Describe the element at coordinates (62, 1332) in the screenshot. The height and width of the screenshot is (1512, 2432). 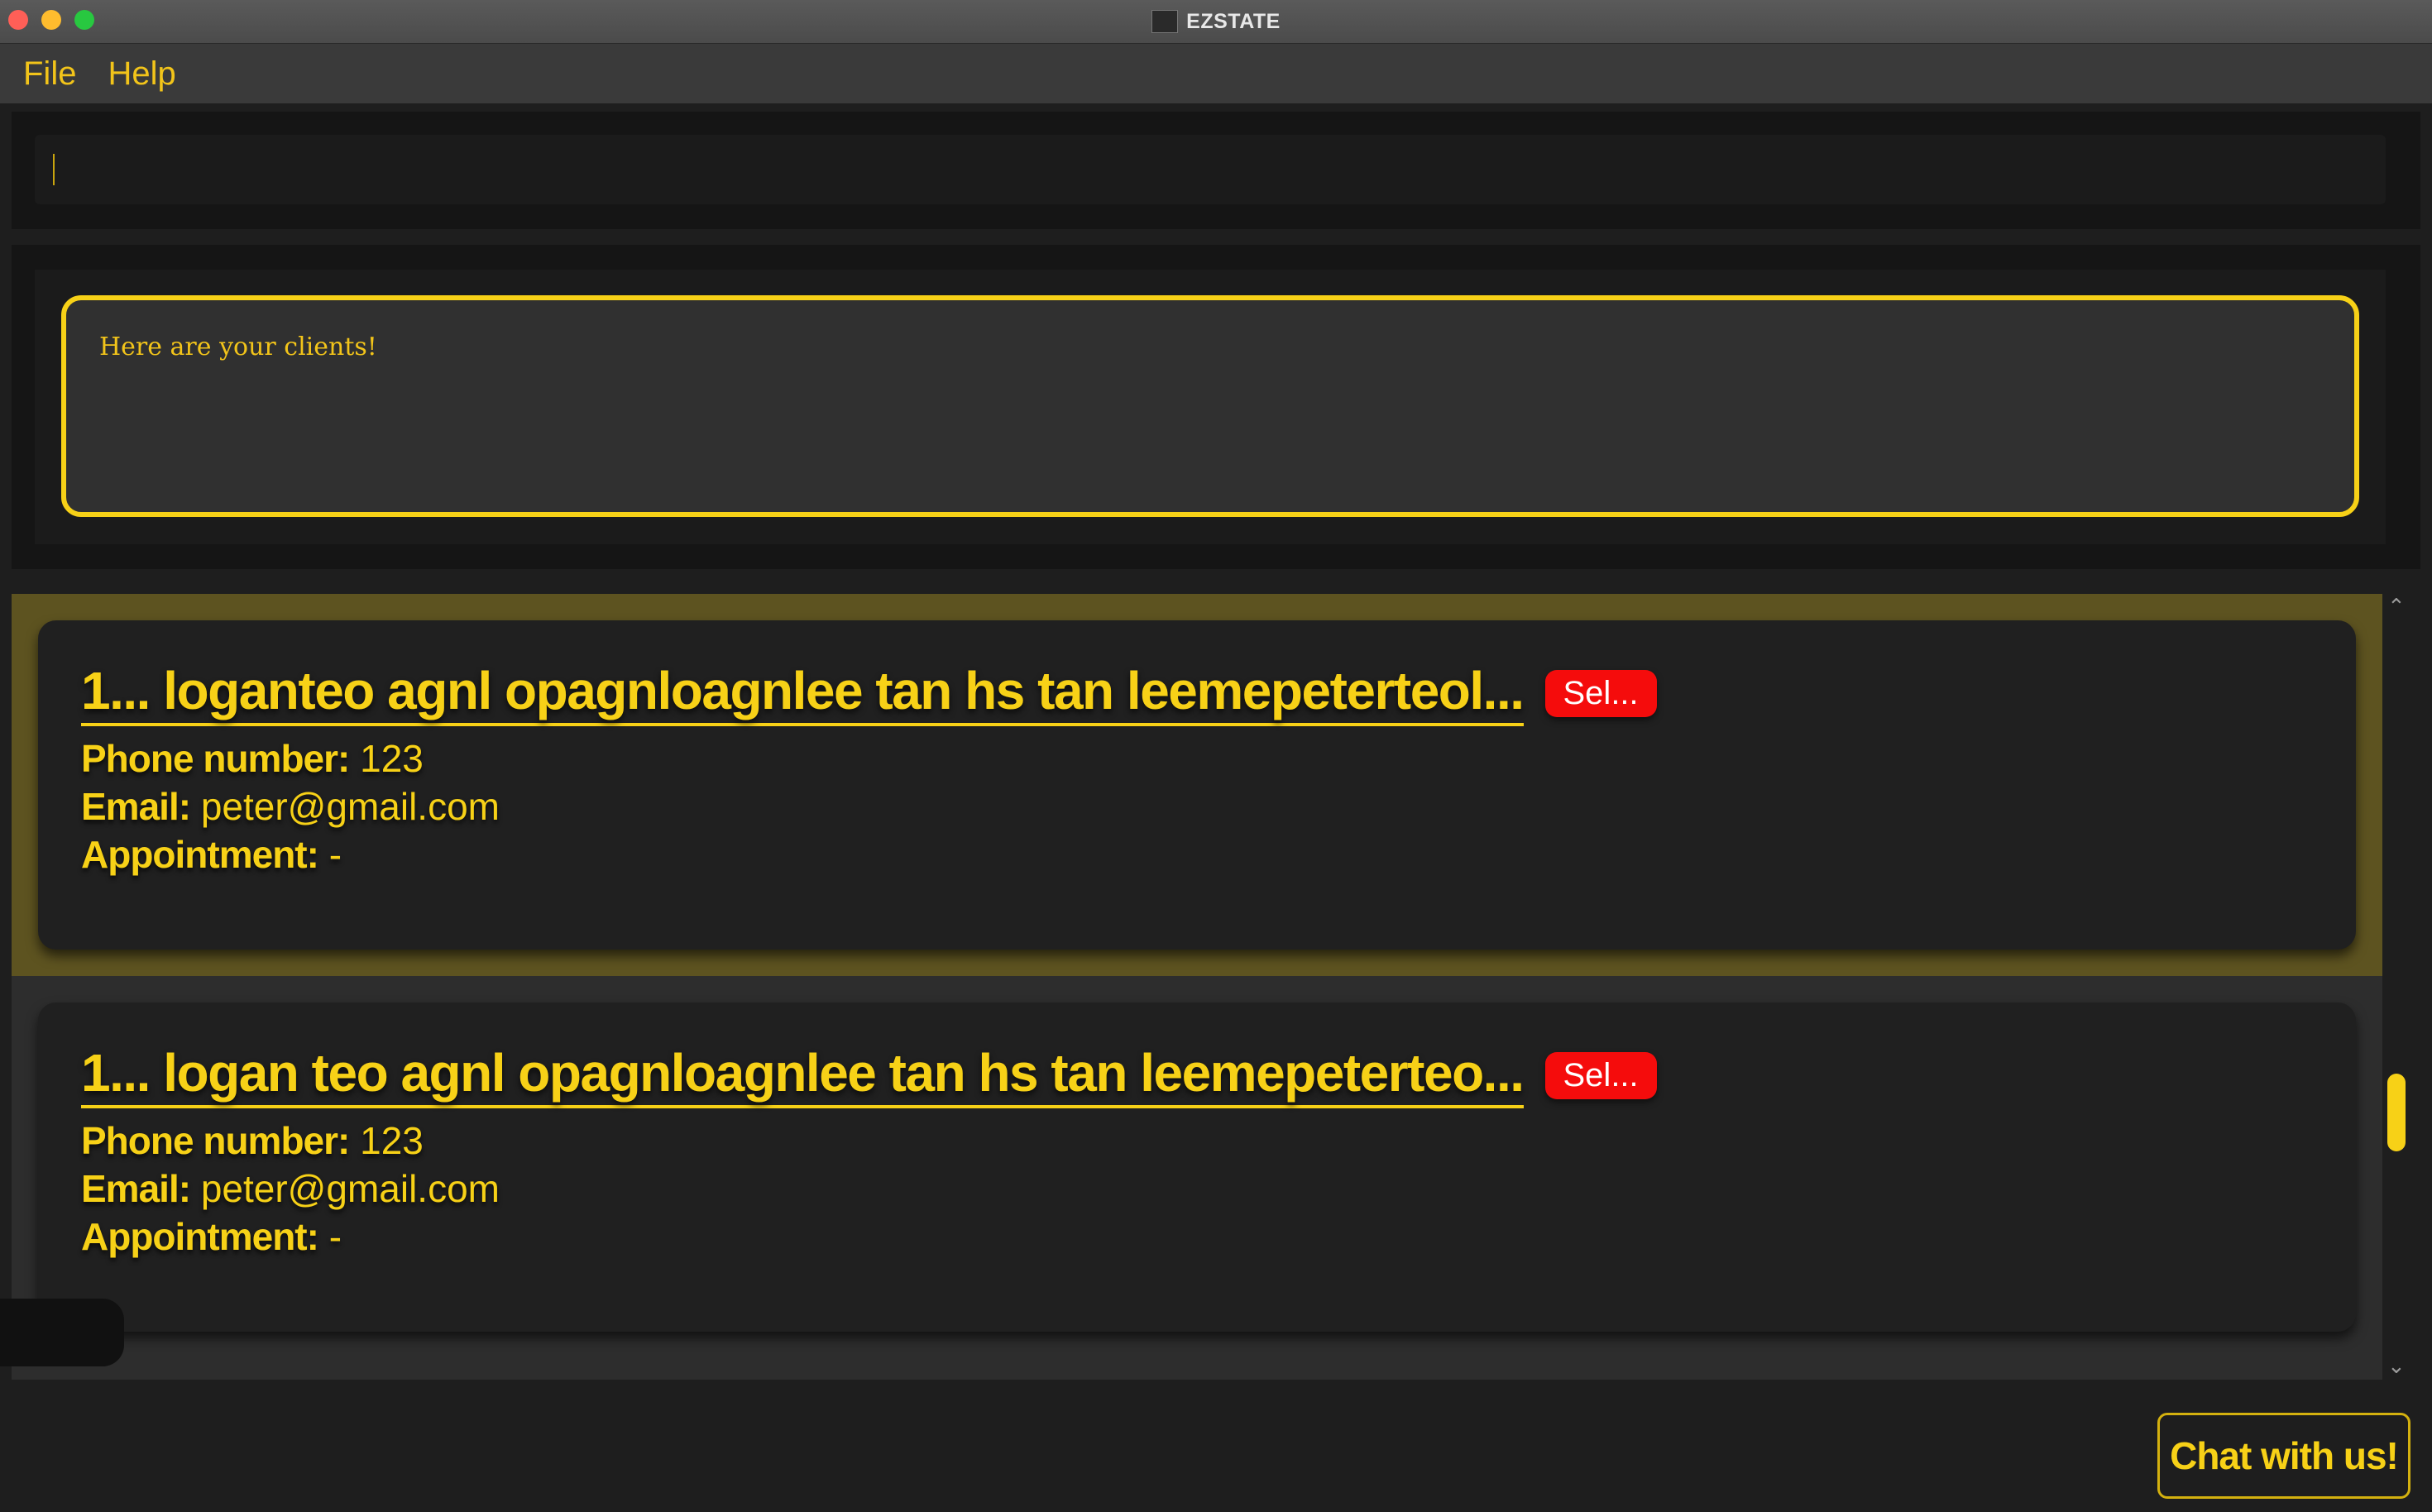
I see `overlay-tab` at that location.